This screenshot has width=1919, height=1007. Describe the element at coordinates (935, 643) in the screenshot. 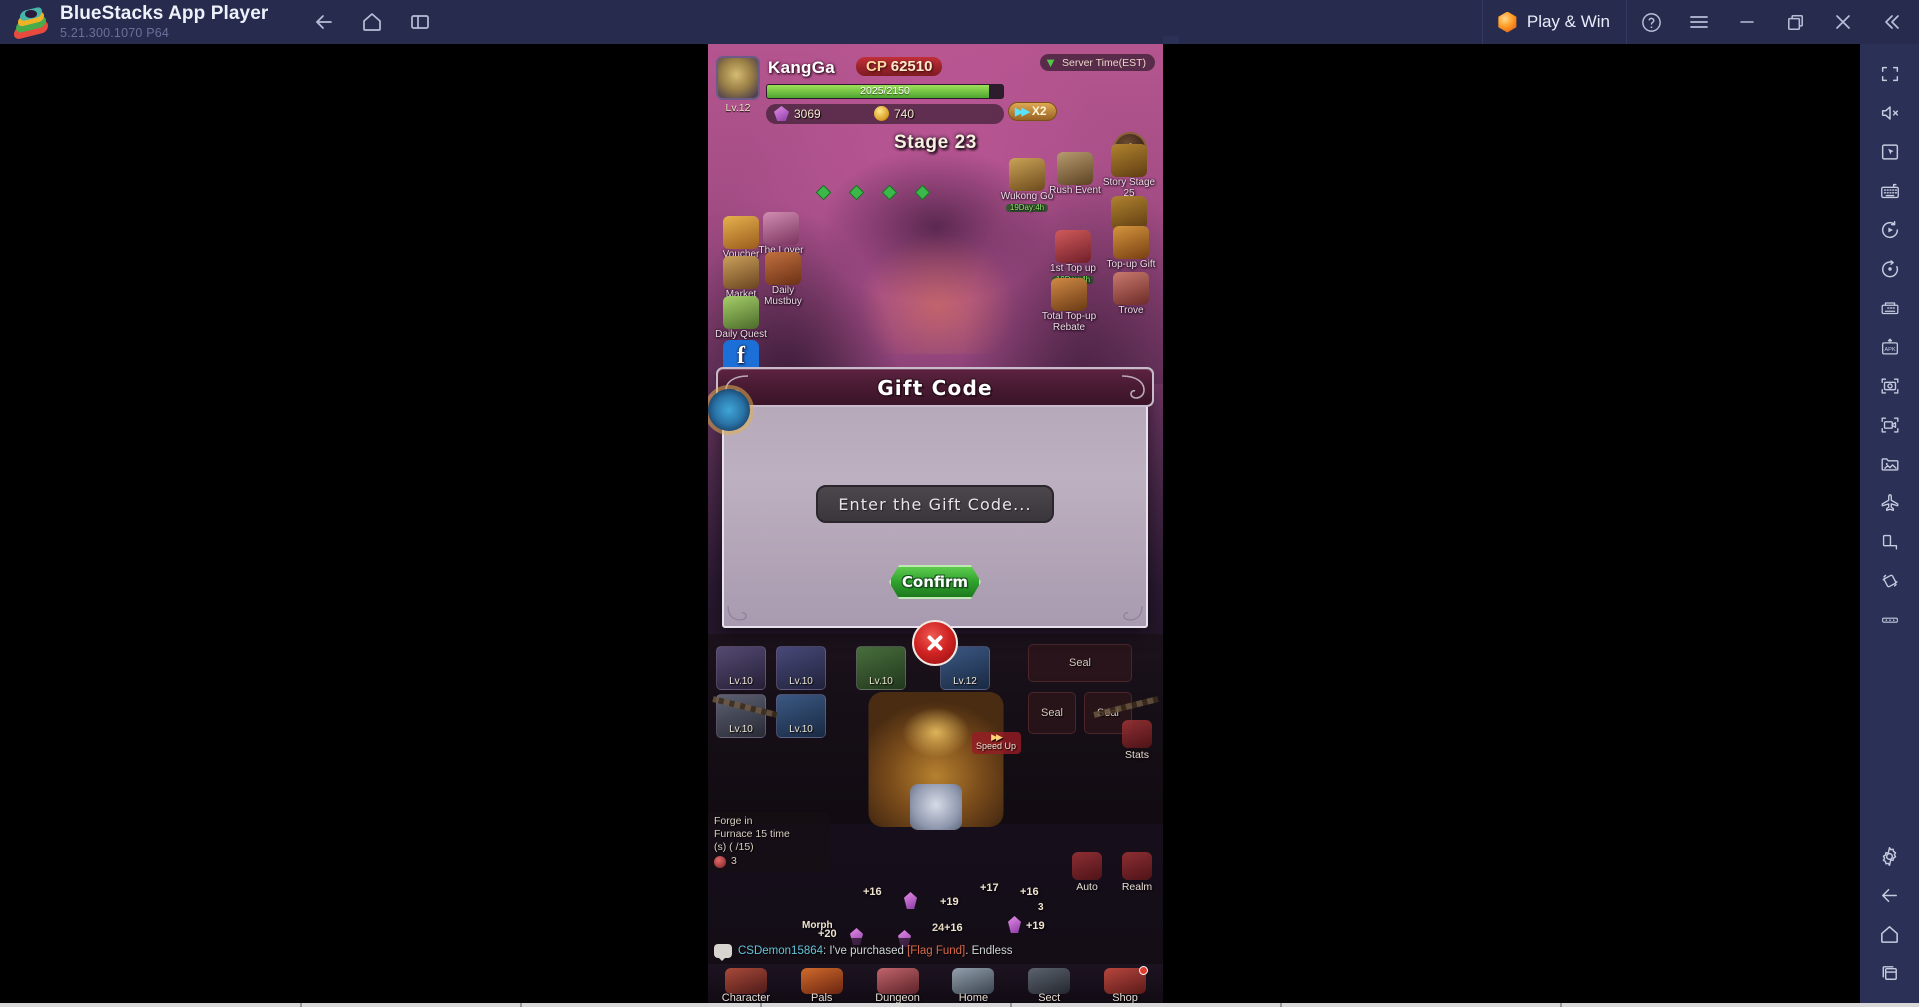

I see `close-dialog-button` at that location.